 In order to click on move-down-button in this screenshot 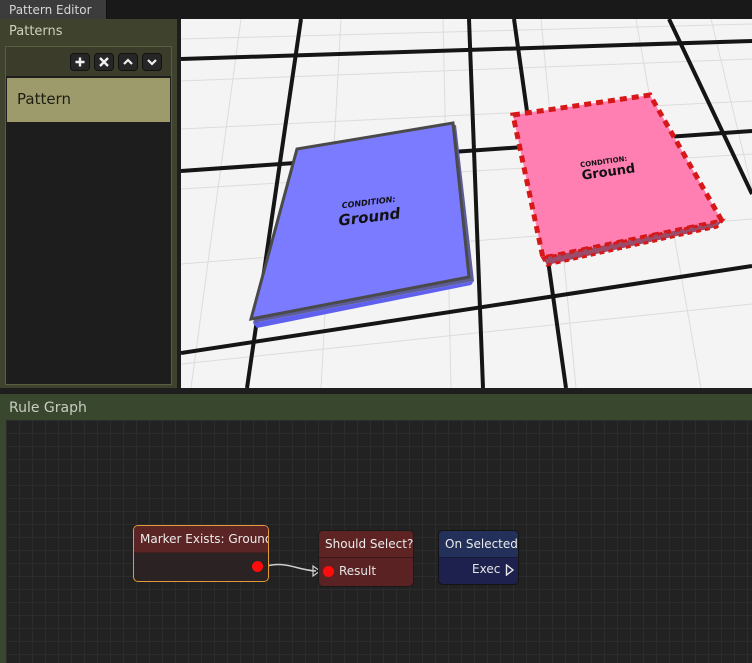, I will do `click(152, 62)`.